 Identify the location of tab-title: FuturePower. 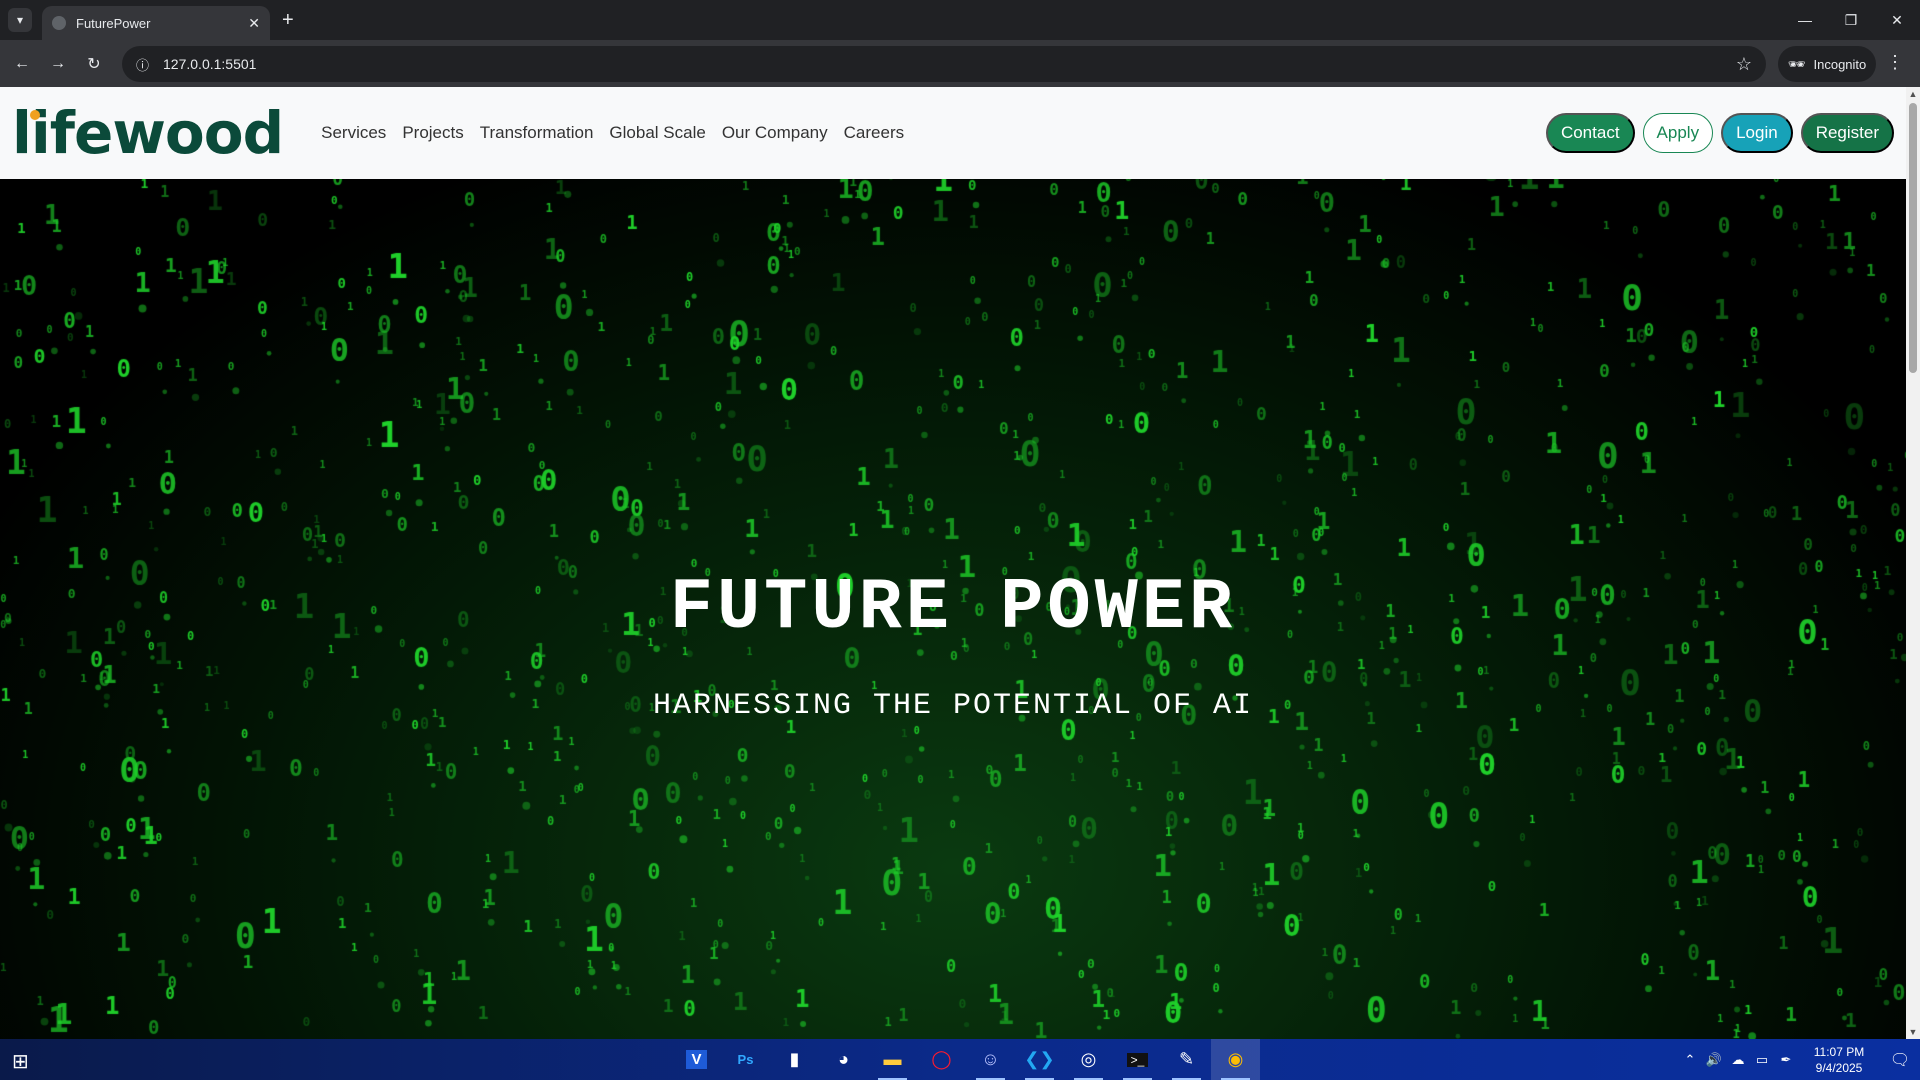
(113, 23).